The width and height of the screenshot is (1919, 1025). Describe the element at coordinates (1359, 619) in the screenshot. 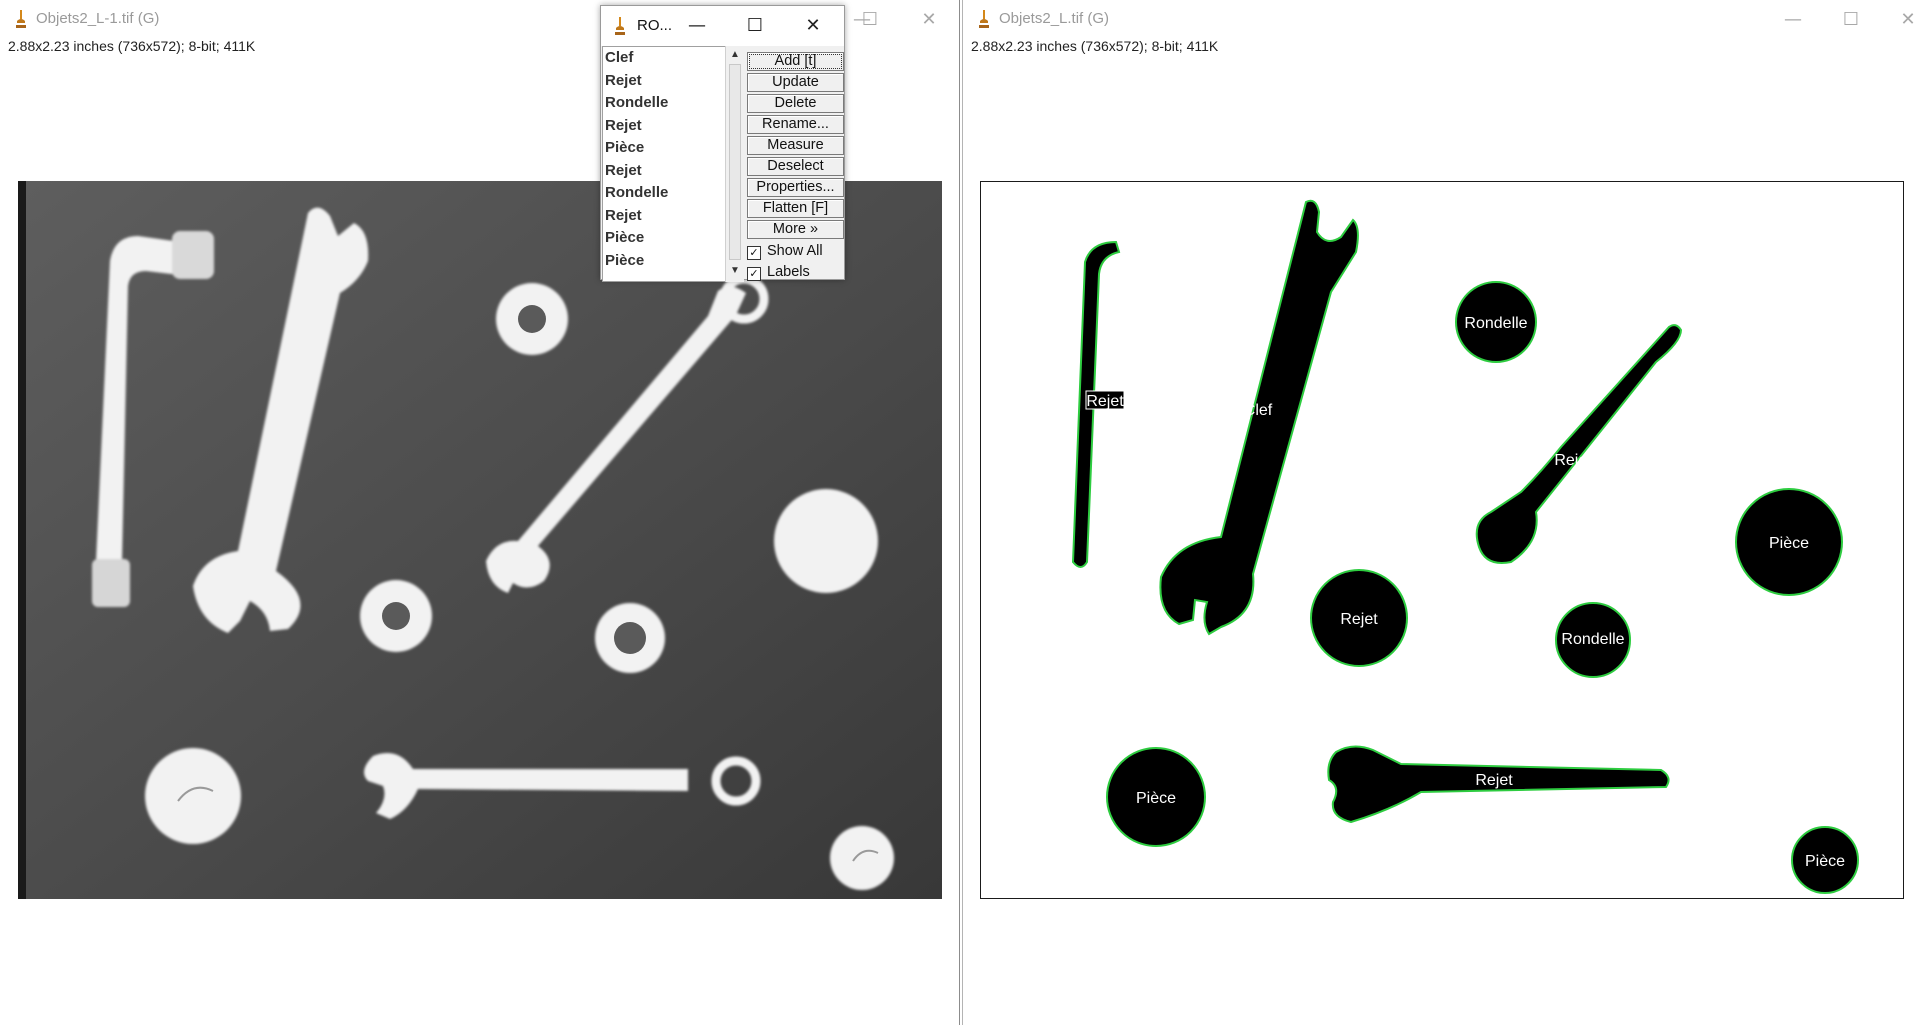

I see `mask-label-rejet-3: Rejet` at that location.